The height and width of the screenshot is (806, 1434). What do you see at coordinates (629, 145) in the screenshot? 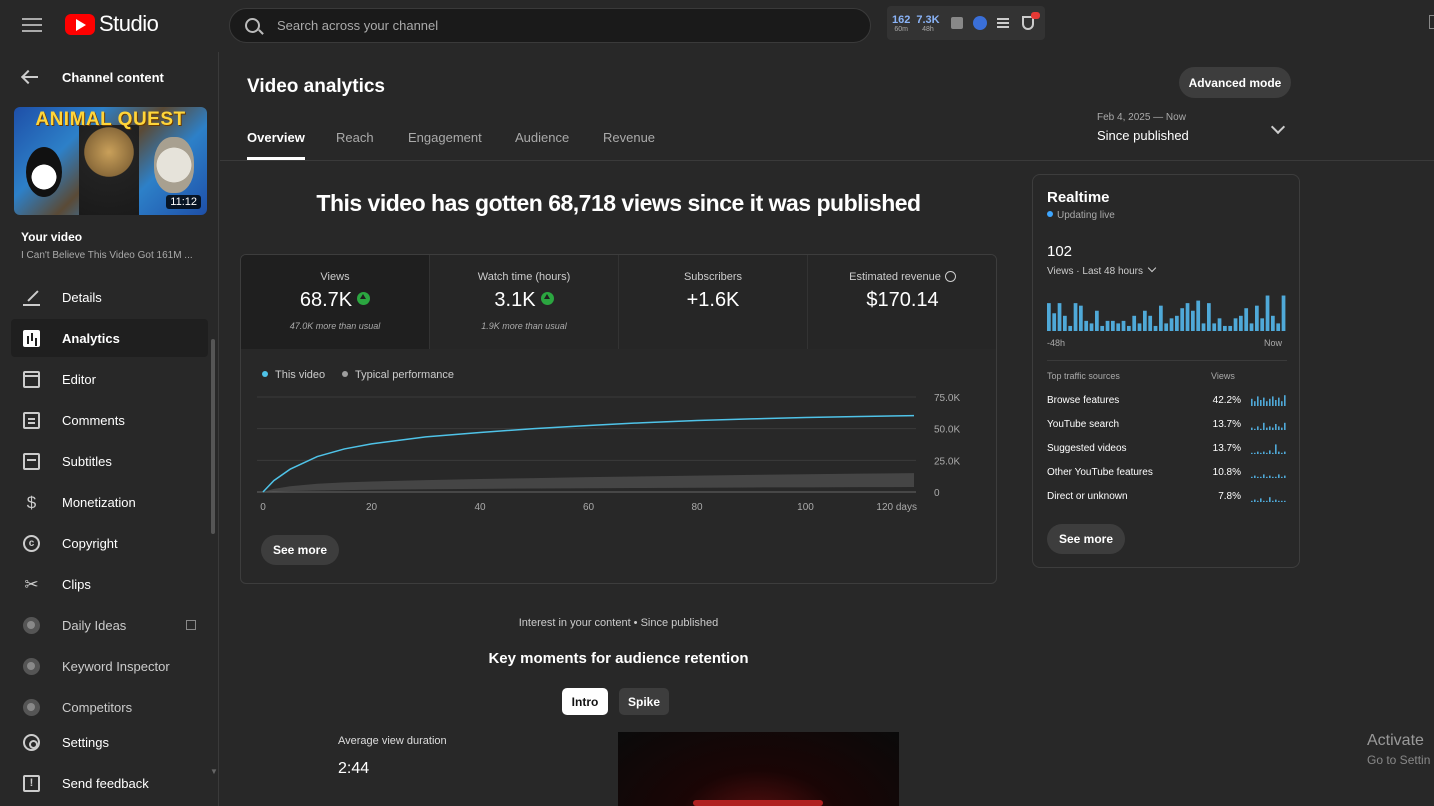
I see `tab-revenue: Revenue` at bounding box center [629, 145].